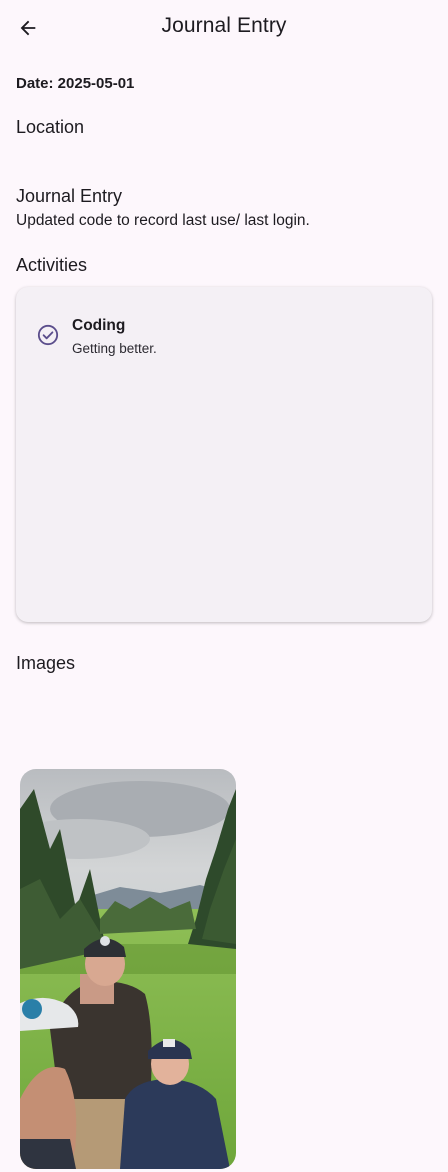 The height and width of the screenshot is (1172, 448). I want to click on journal-entry-heading: Journal Entry, so click(69, 196).